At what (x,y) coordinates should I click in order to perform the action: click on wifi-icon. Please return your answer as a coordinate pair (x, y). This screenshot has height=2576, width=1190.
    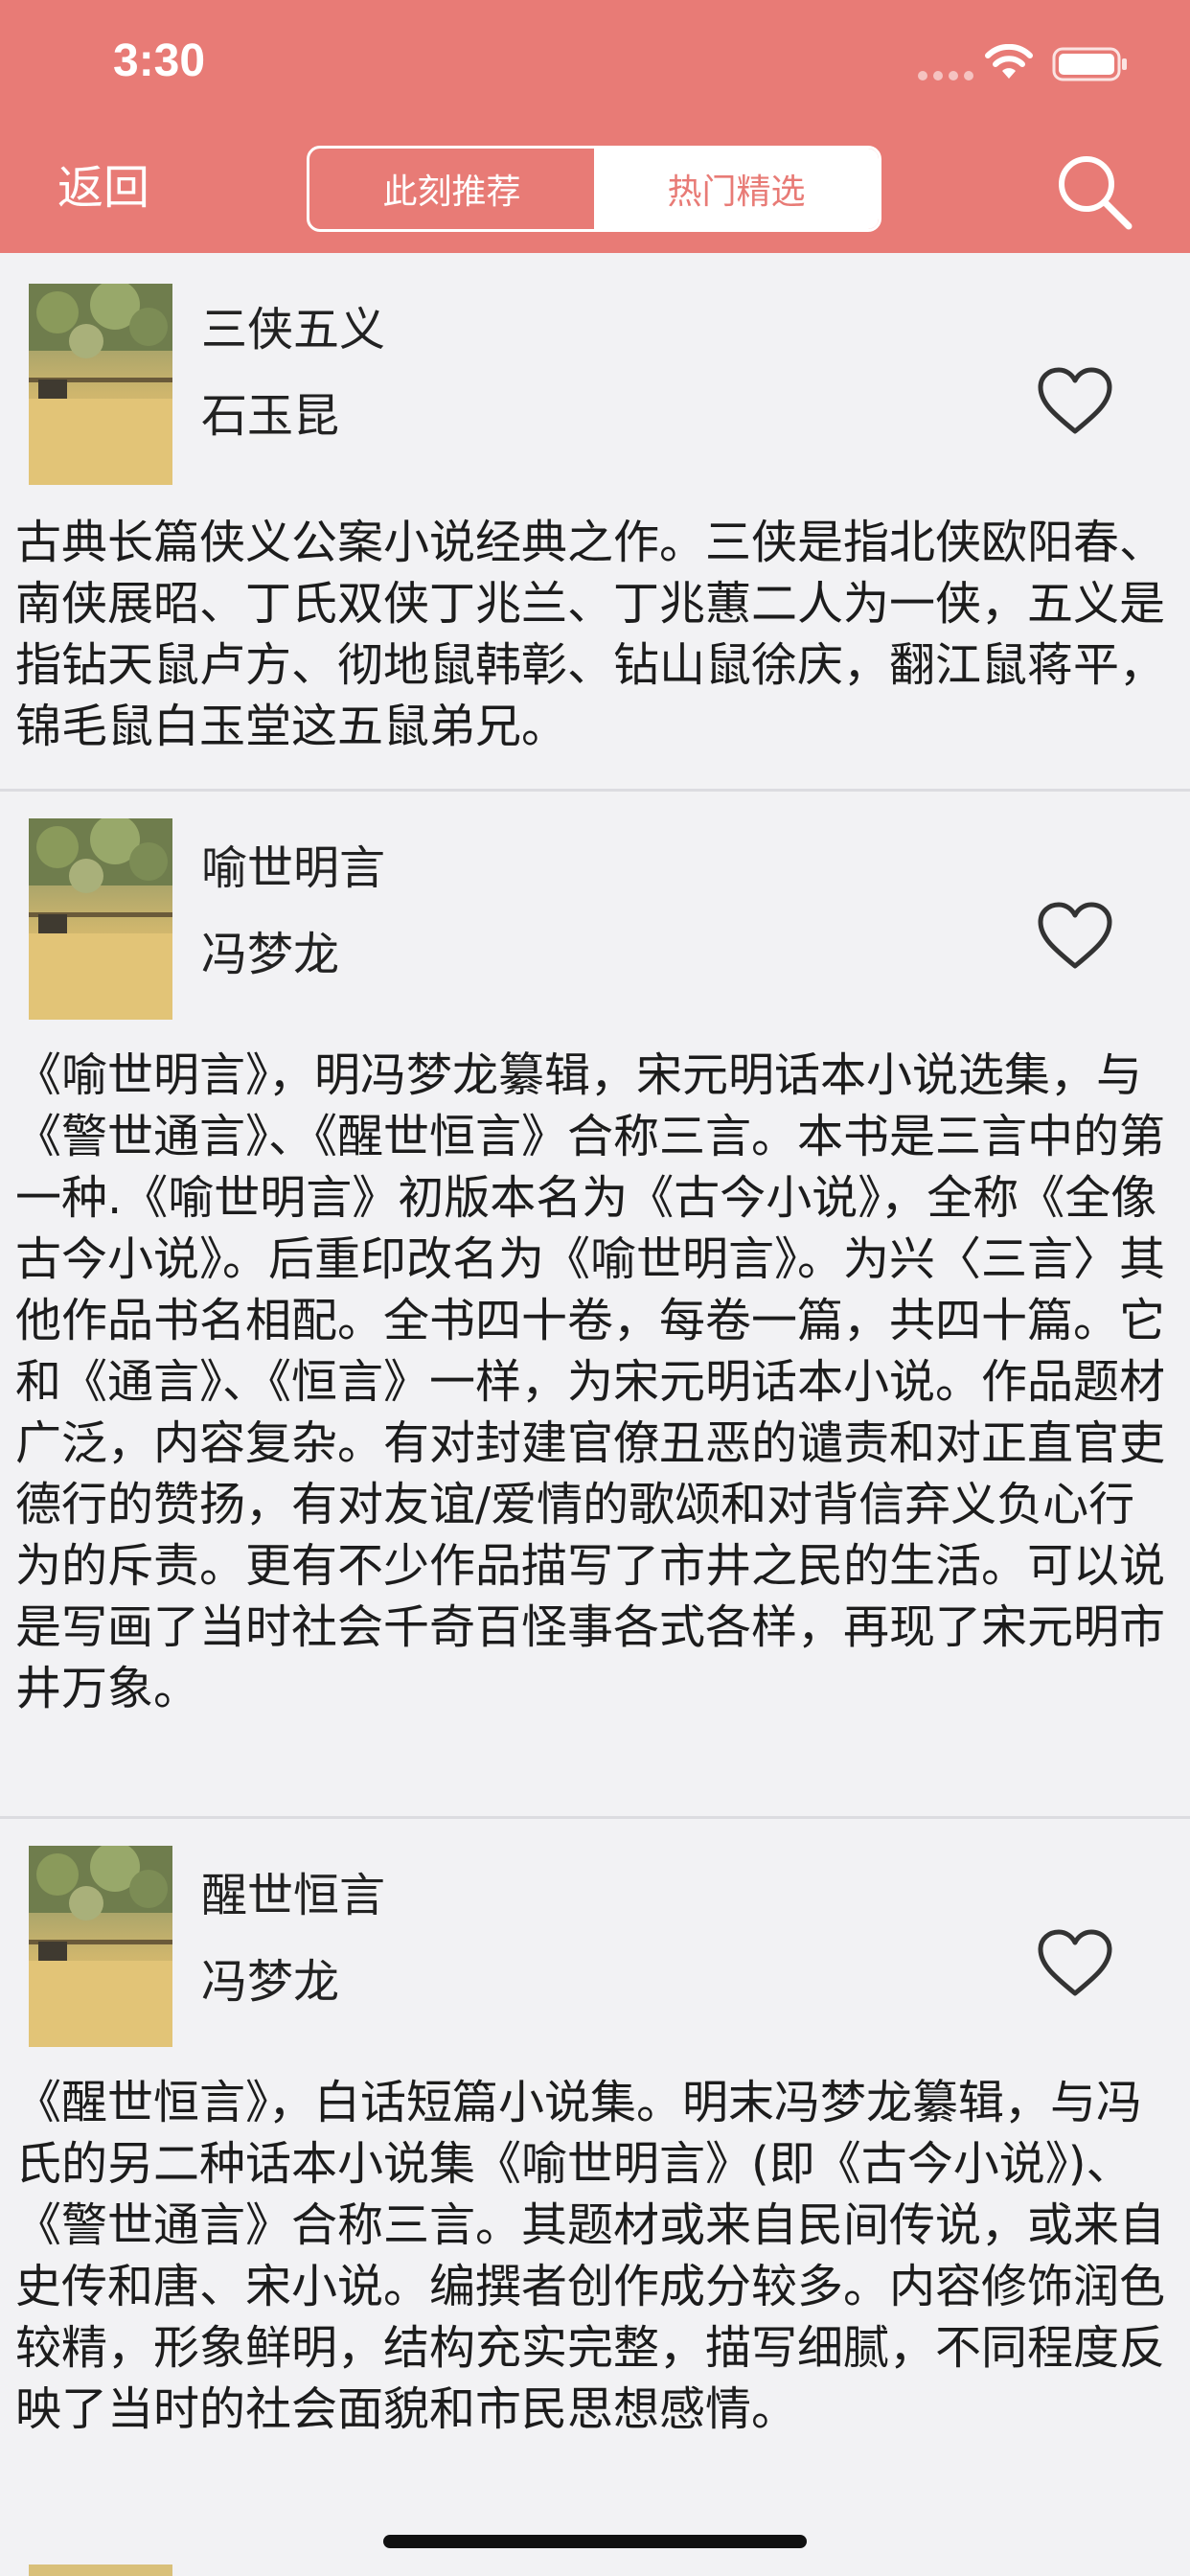
    Looking at the image, I should click on (1009, 62).